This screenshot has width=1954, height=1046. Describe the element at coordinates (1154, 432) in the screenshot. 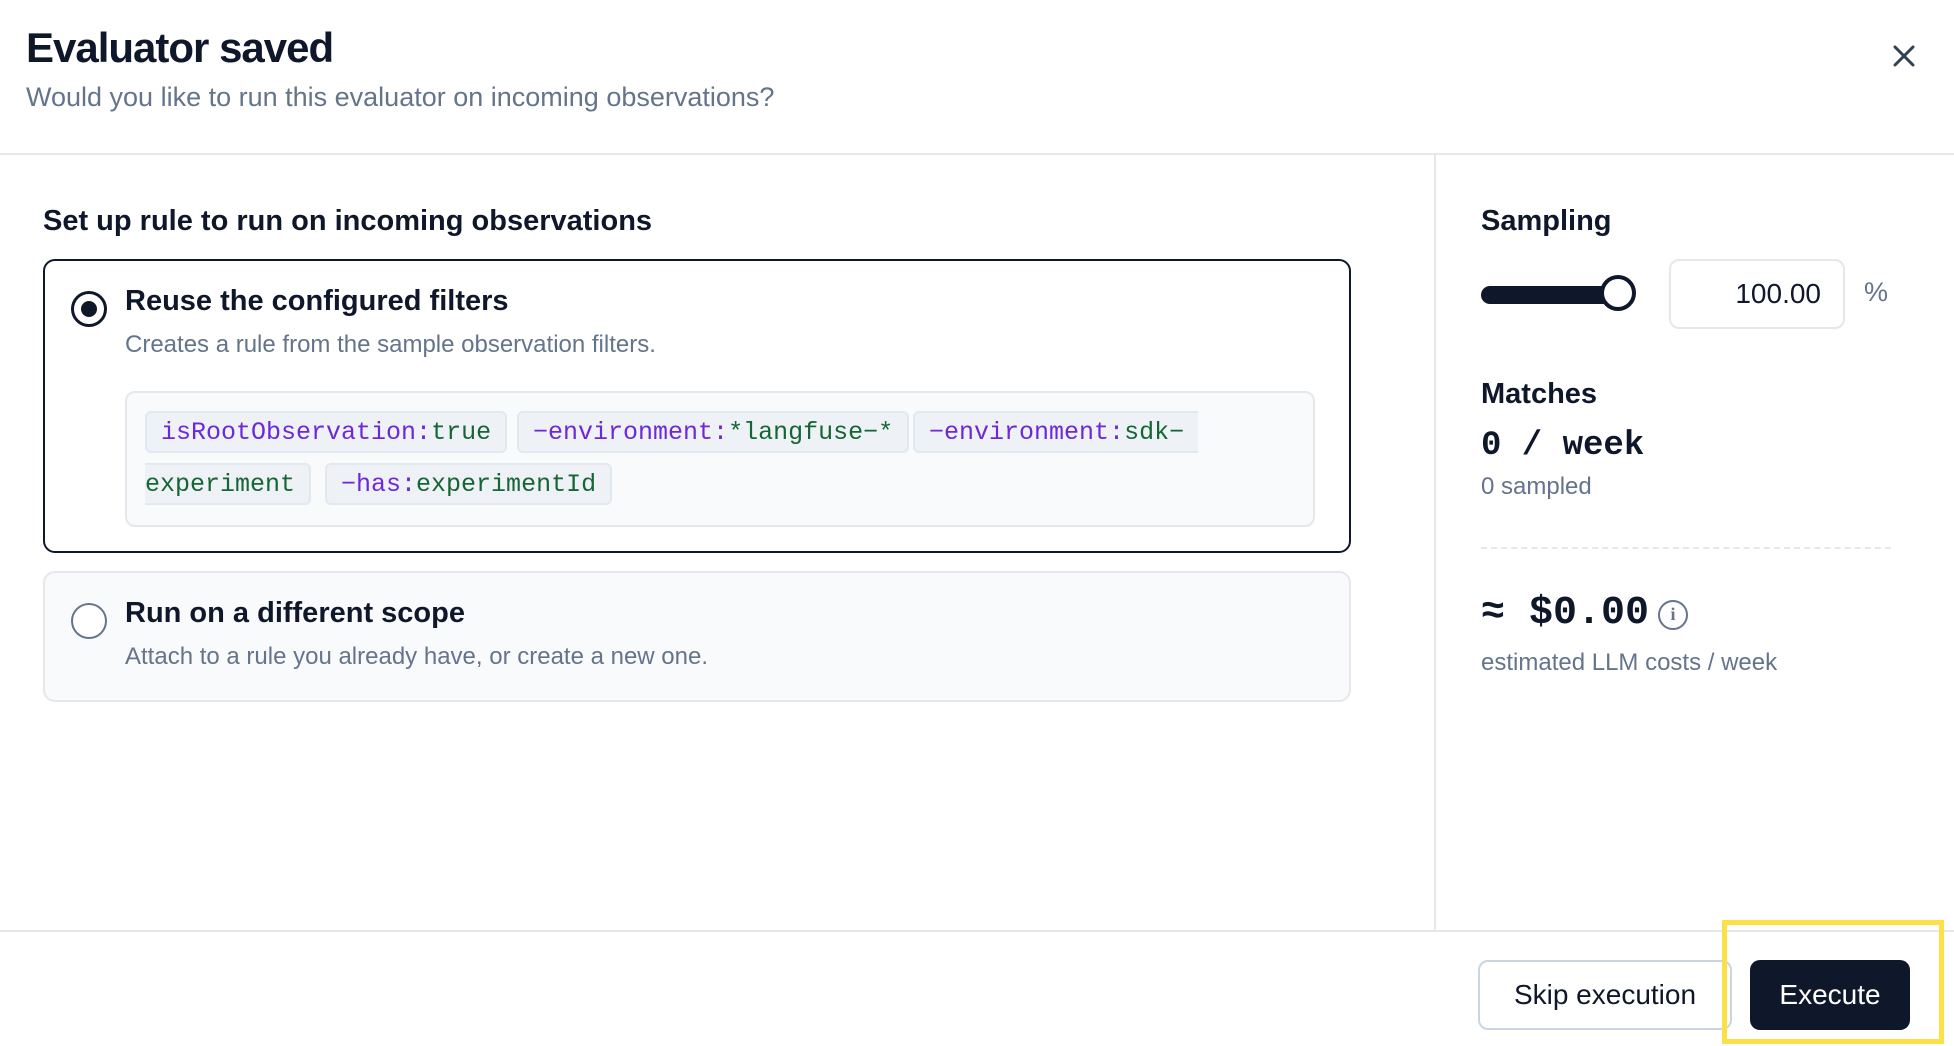

I see `filter-value: sdk−` at that location.